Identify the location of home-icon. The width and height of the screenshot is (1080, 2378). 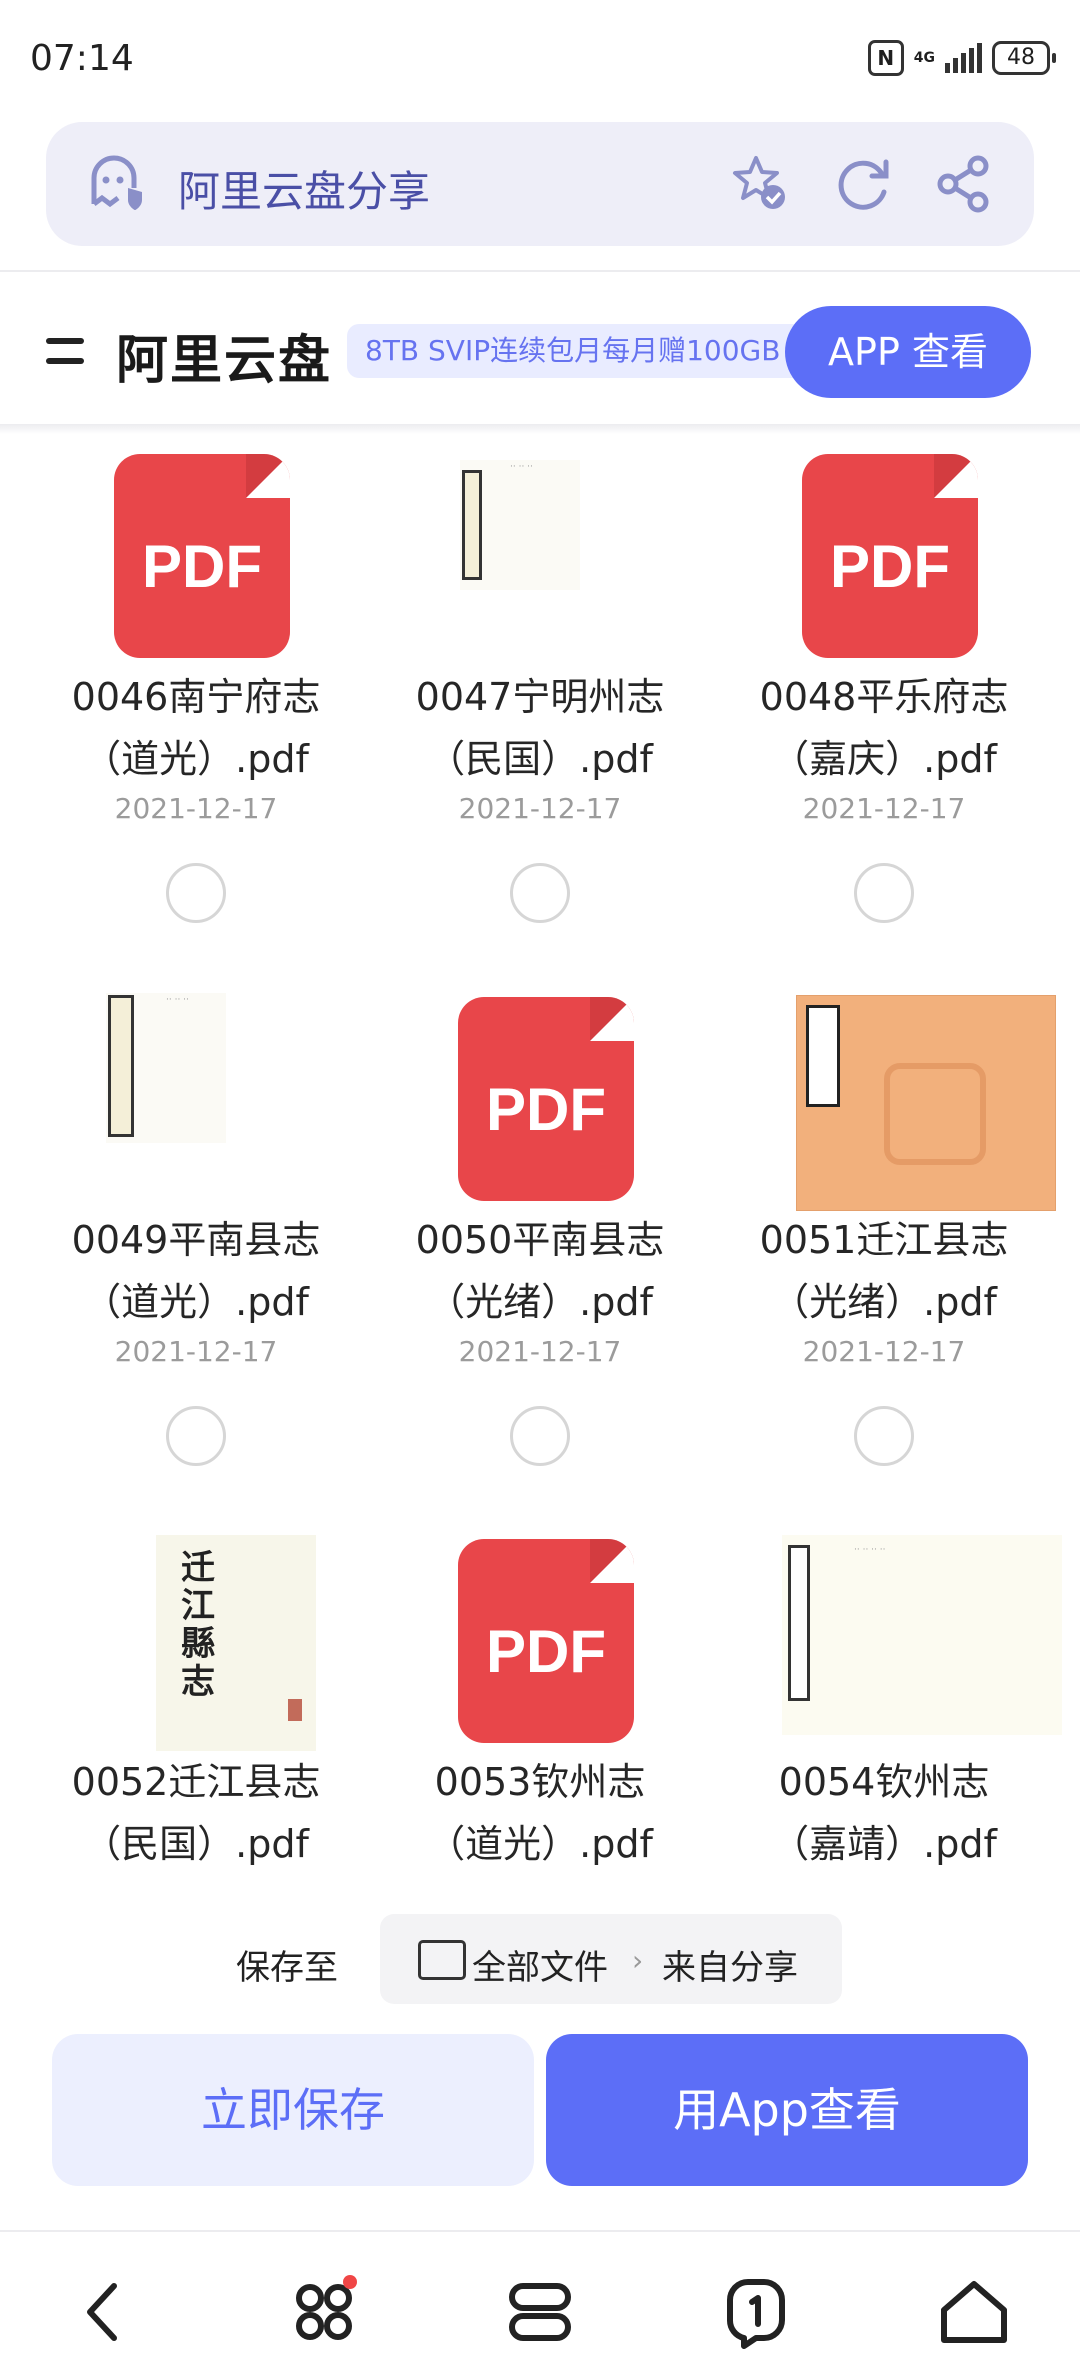
(974, 2312).